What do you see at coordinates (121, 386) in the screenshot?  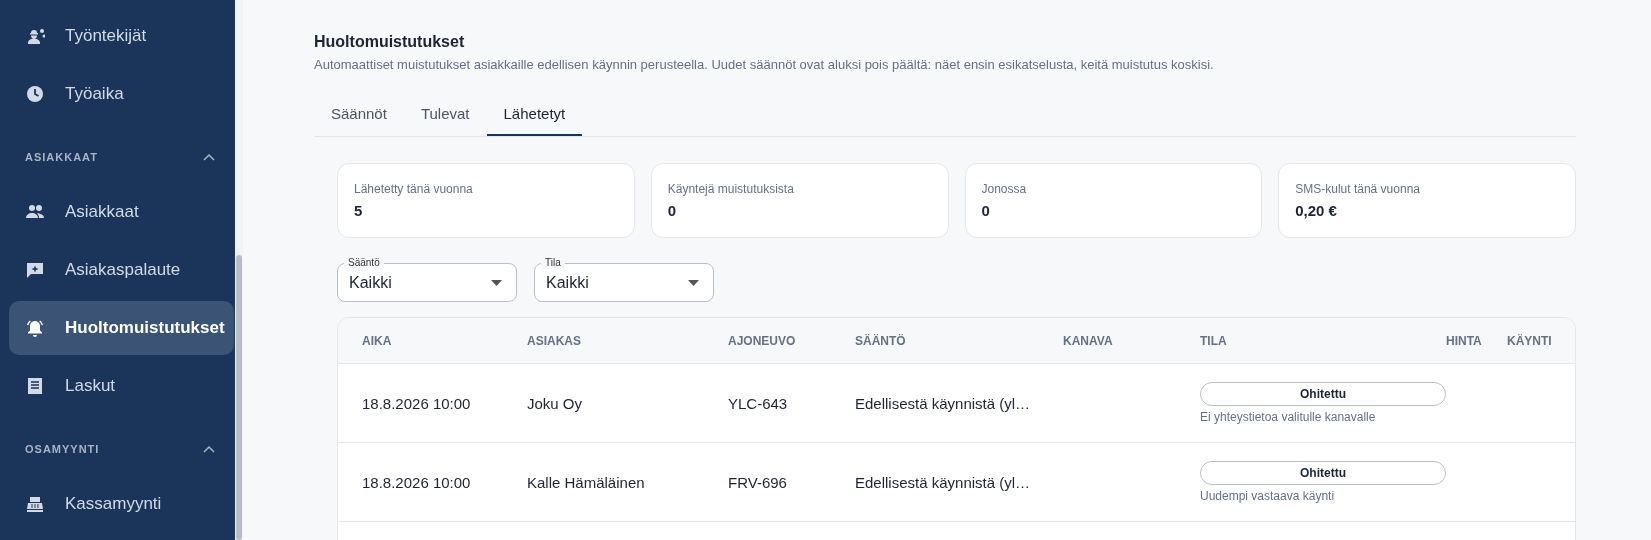 I see `sidebar-item: Laskut` at bounding box center [121, 386].